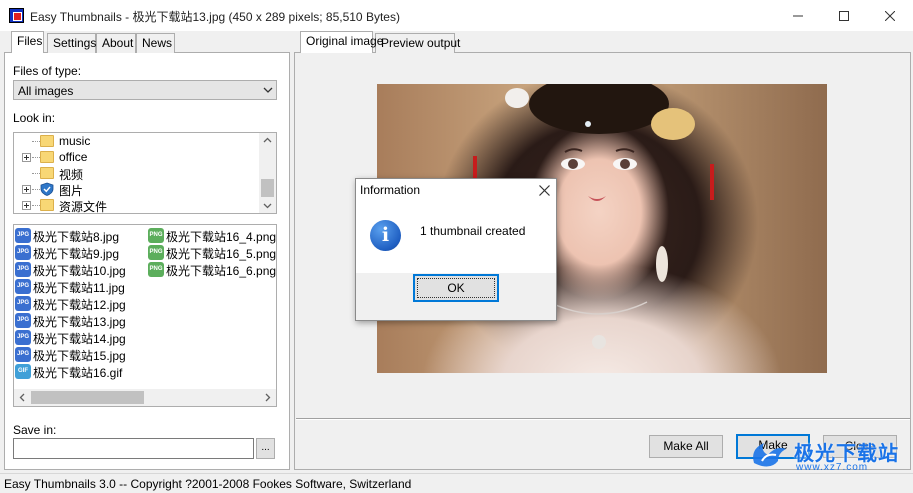 The height and width of the screenshot is (493, 913). What do you see at coordinates (769, 455) in the screenshot?
I see `watermark-logo-icon` at bounding box center [769, 455].